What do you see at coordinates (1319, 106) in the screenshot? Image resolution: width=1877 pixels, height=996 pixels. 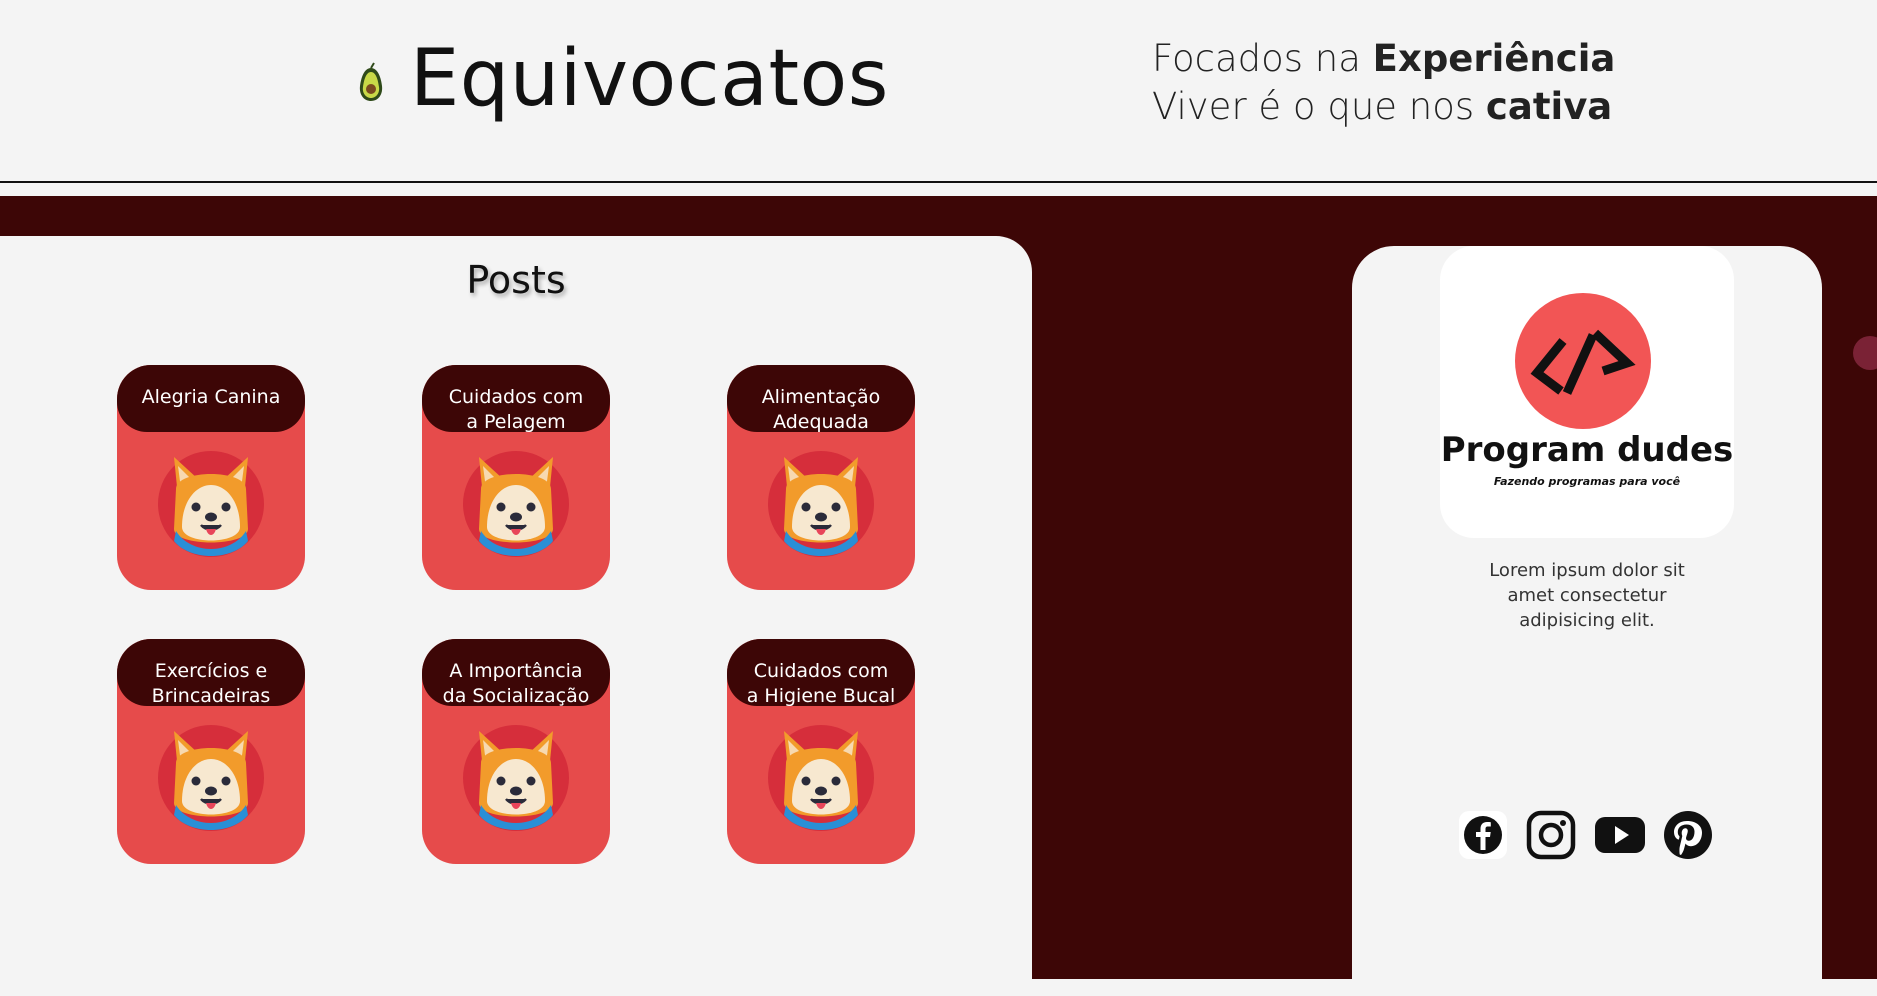 I see `tagline-line2-text: Viver é o que nos` at bounding box center [1319, 106].